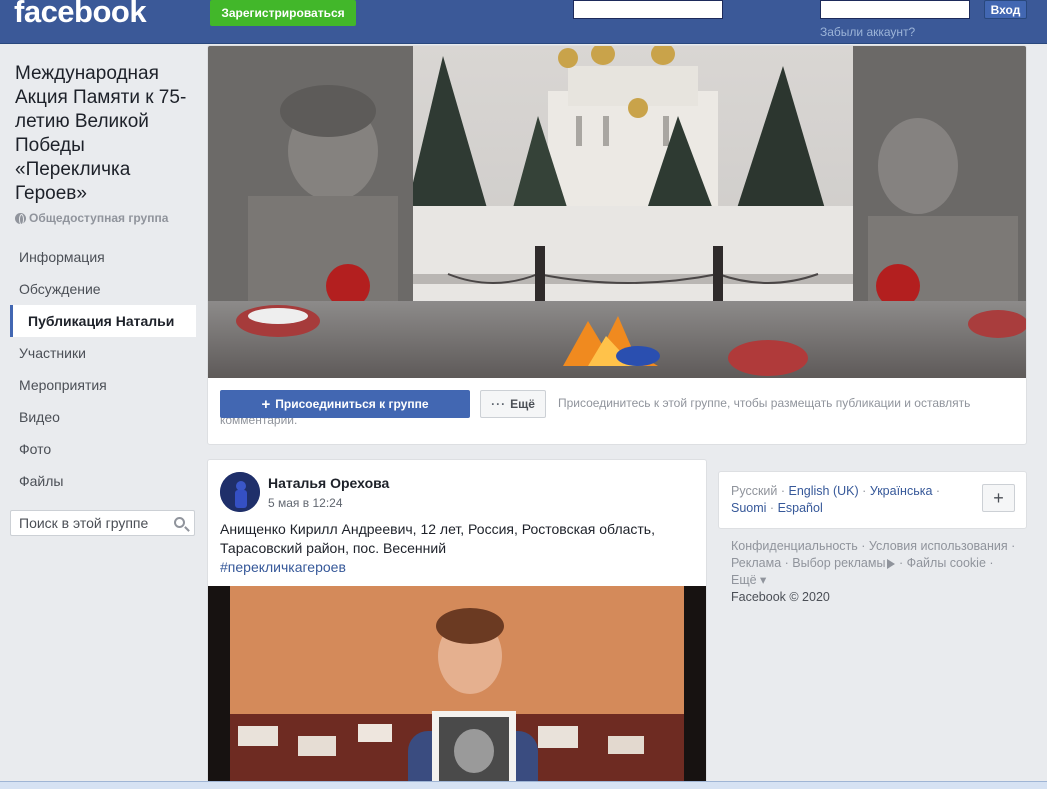 The height and width of the screenshot is (789, 1047). What do you see at coordinates (744, 580) in the screenshot?
I see `footer-link-more: Ещё` at bounding box center [744, 580].